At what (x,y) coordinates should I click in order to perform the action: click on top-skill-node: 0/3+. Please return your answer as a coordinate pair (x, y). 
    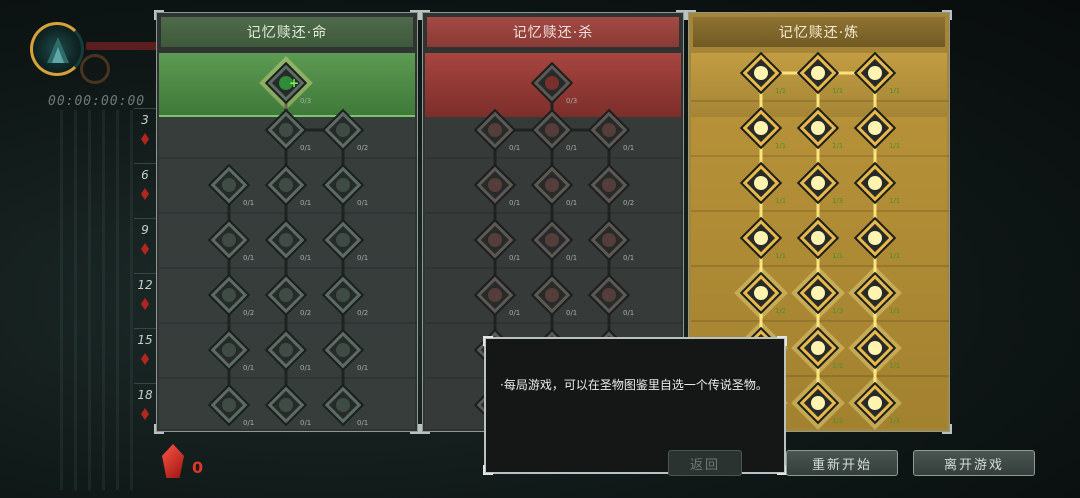
    Looking at the image, I should click on (286, 83).